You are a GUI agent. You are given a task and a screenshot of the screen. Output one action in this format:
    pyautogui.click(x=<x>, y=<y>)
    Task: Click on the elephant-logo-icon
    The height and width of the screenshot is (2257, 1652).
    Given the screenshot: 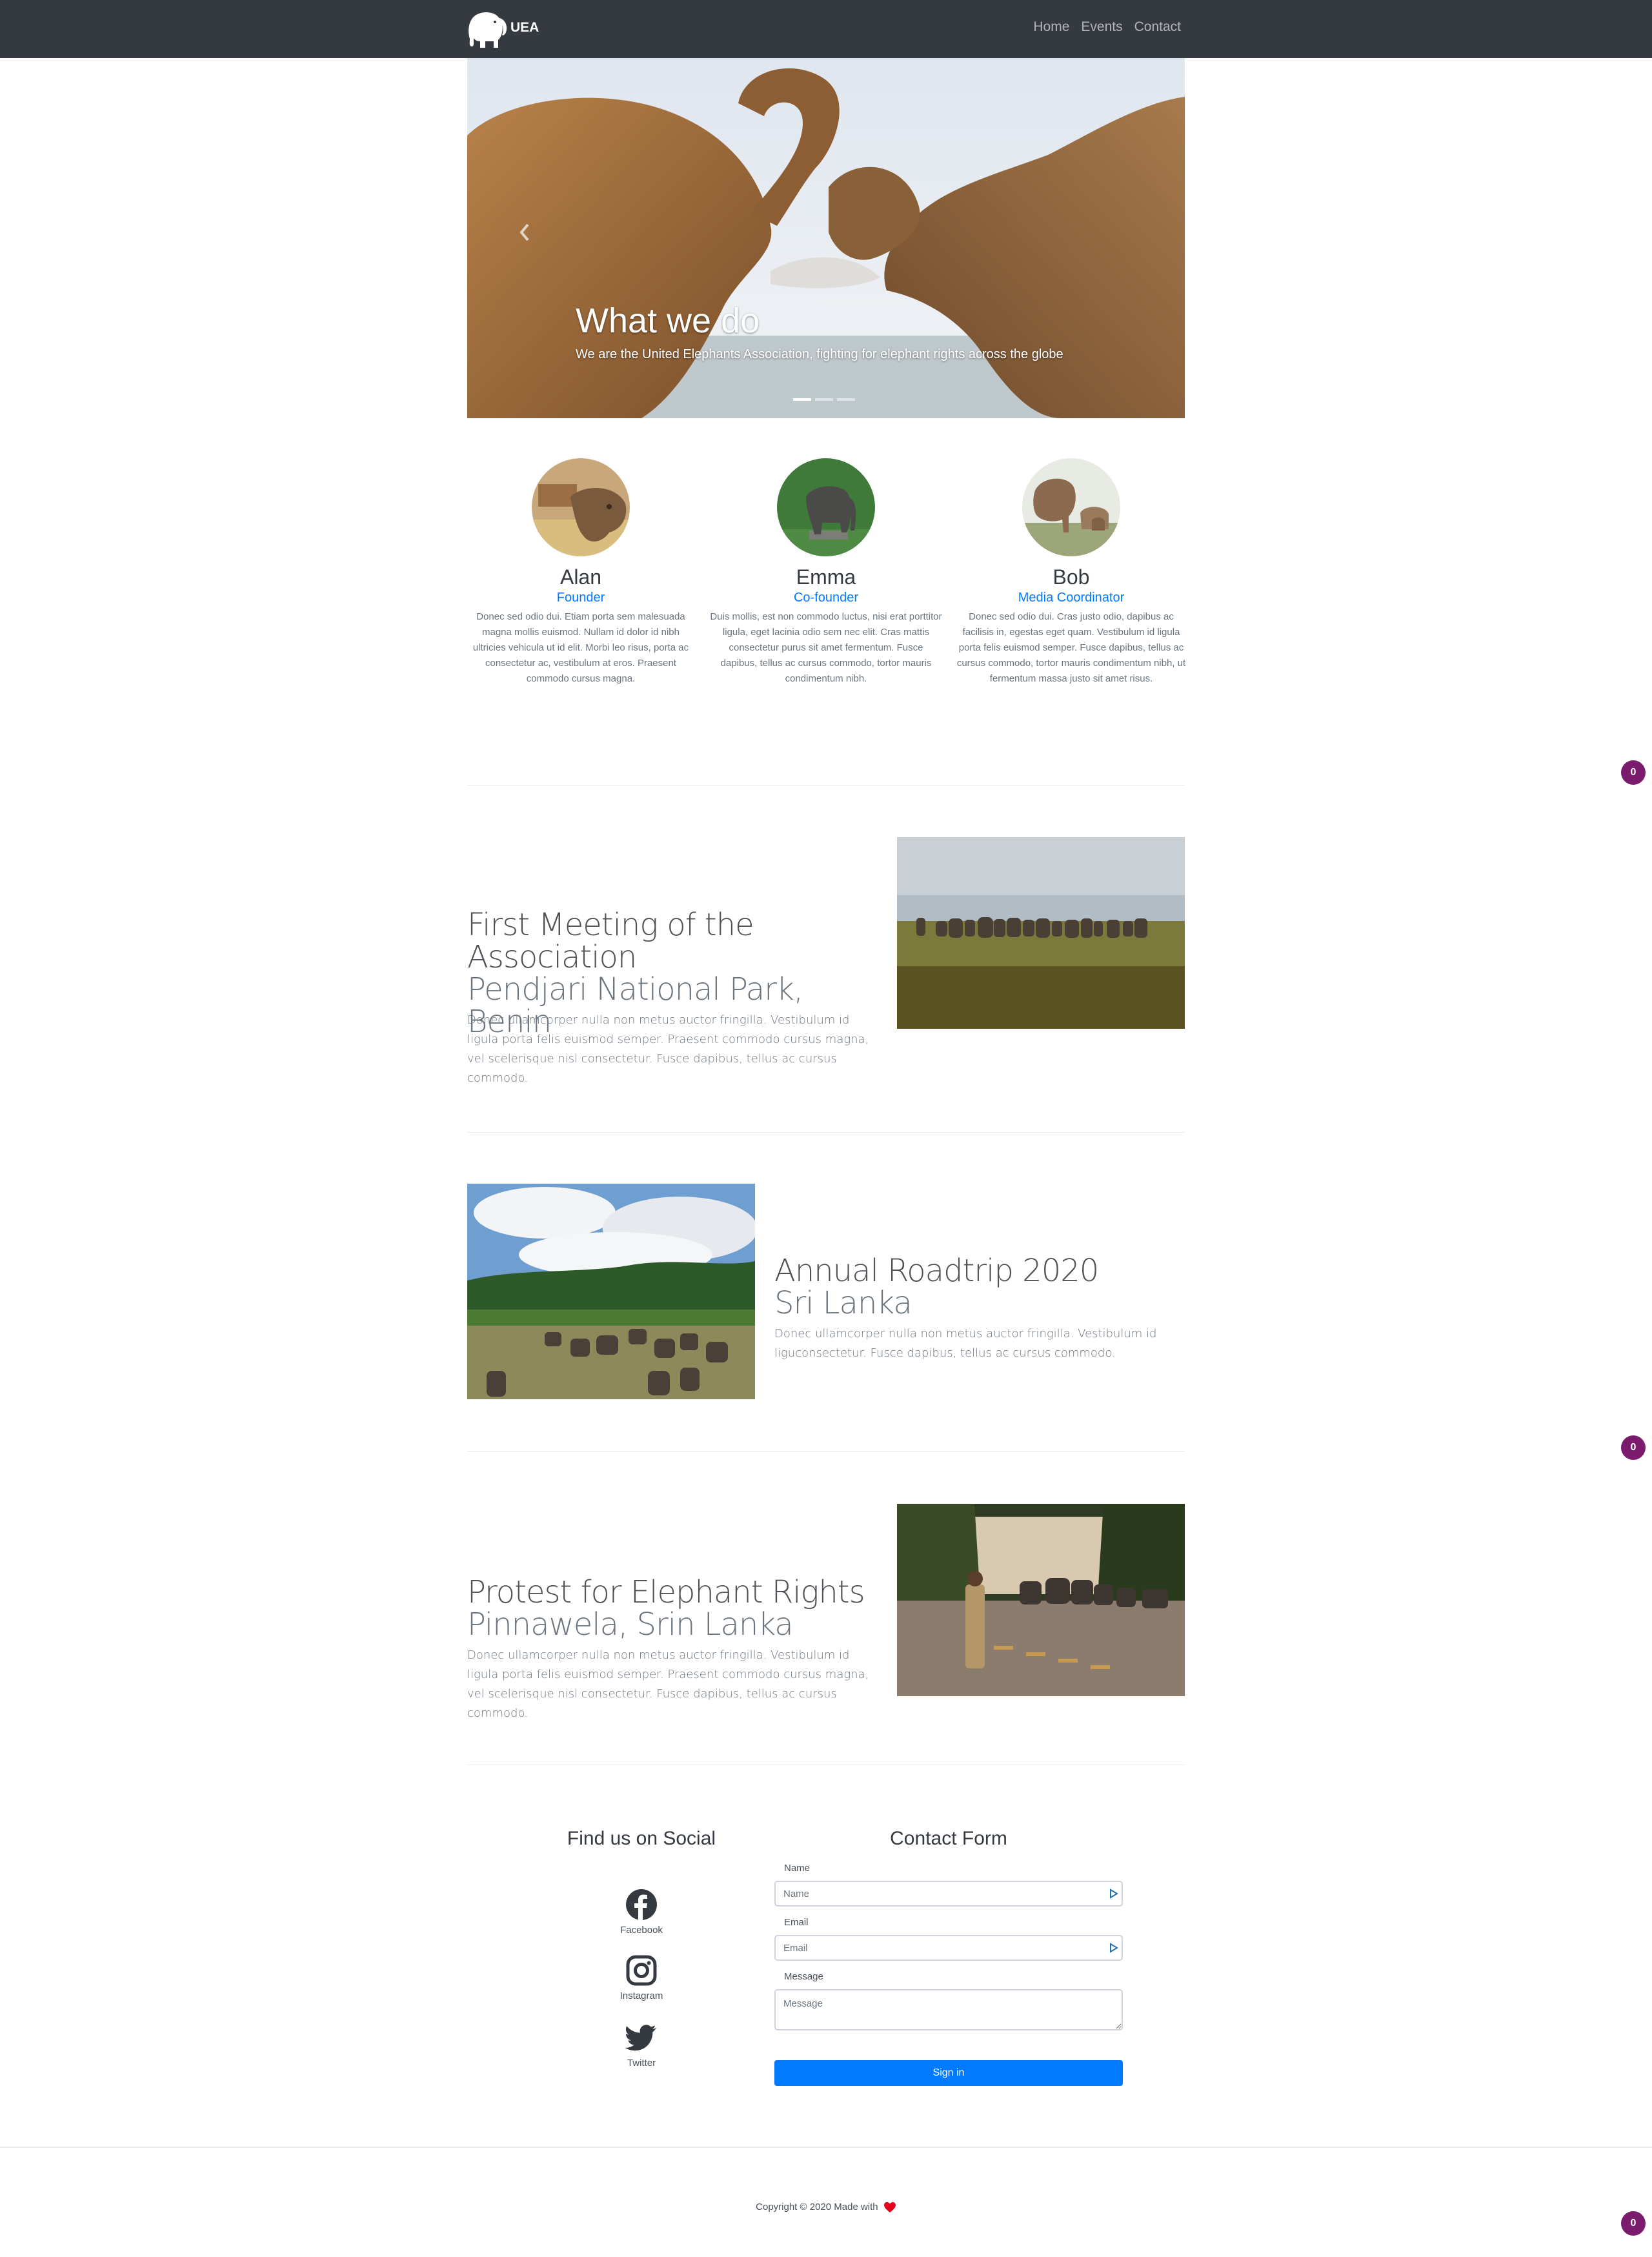 What is the action you would take?
    pyautogui.click(x=487, y=30)
    